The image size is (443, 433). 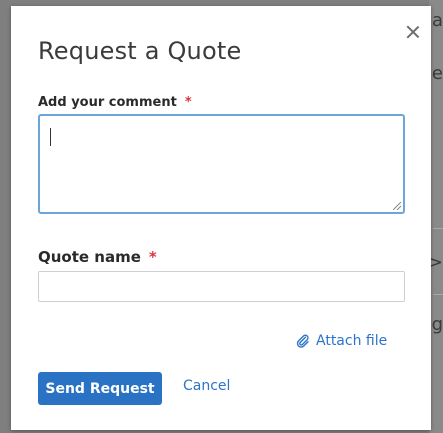 What do you see at coordinates (140, 51) in the screenshot?
I see `dialog-title: Request a Quote` at bounding box center [140, 51].